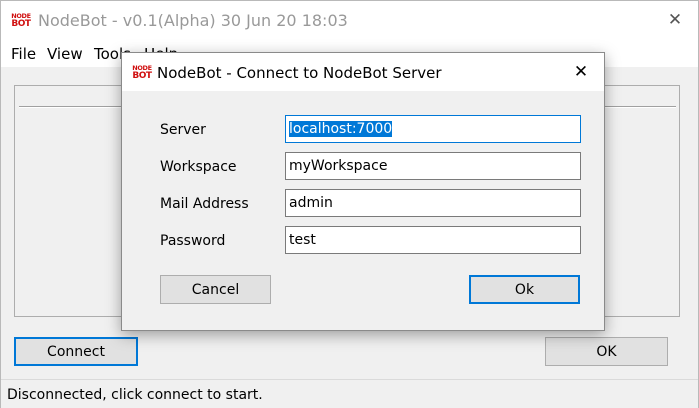 Image resolution: width=699 pixels, height=408 pixels. What do you see at coordinates (215, 289) in the screenshot?
I see `cancel-button: Cancel` at bounding box center [215, 289].